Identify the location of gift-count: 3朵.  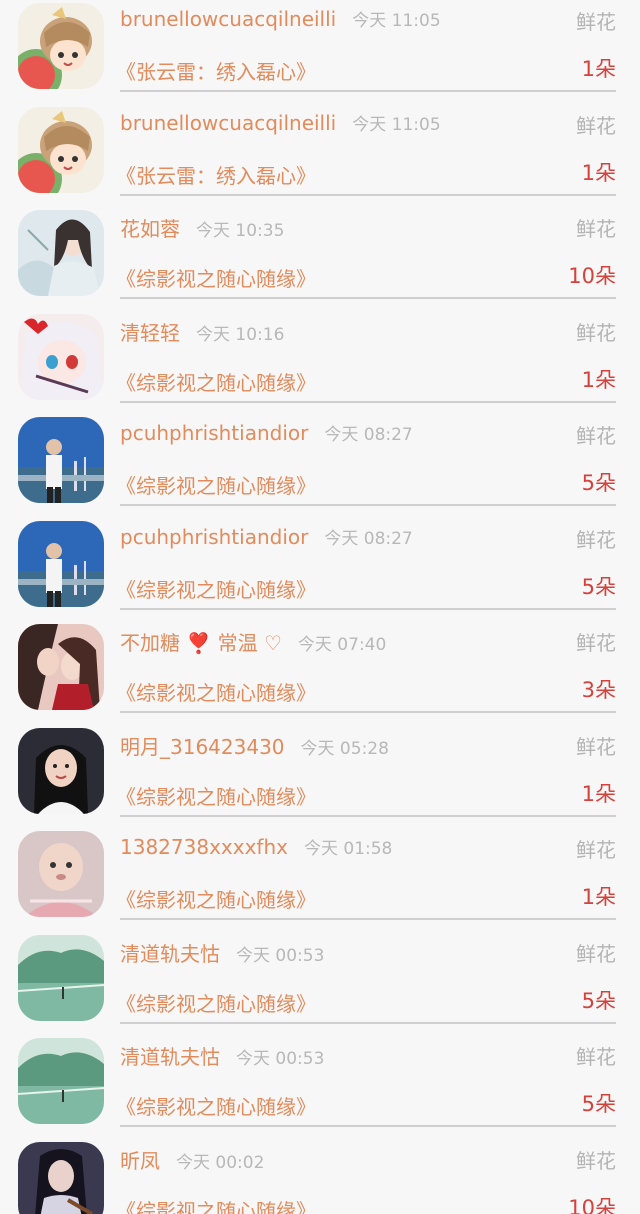
(598, 690).